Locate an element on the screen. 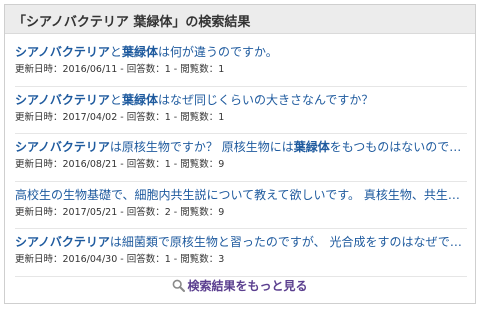 The image size is (480, 310). result-meta: 更新日時：2016/06/11 - 回答数：1 - 閲覧数：1 is located at coordinates (120, 69).